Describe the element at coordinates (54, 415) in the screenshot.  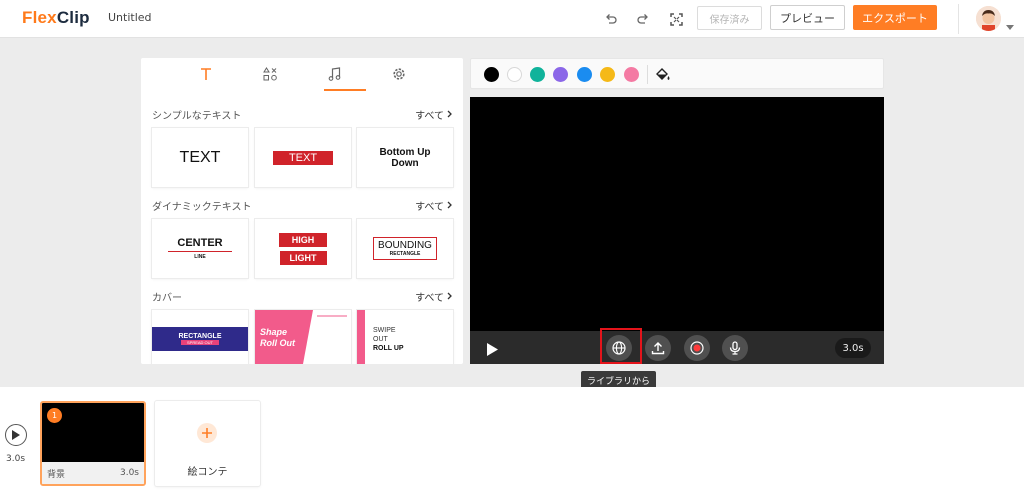
I see `scene-number-badge: 1` at that location.